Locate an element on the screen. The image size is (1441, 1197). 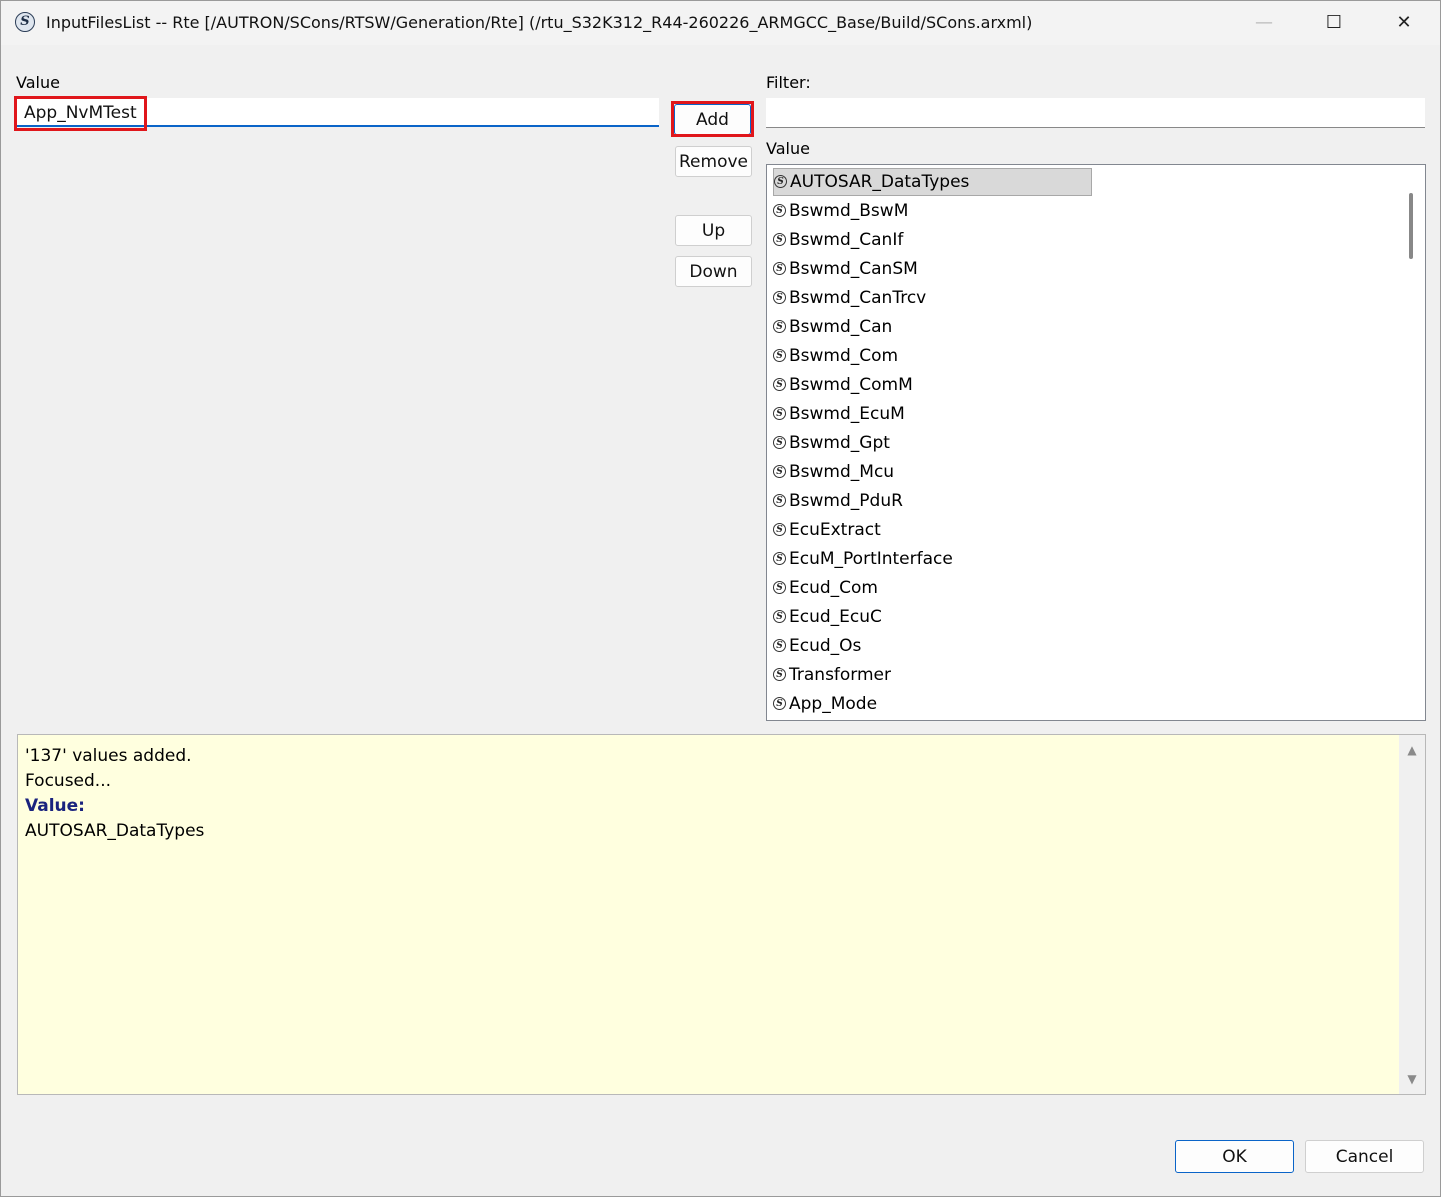
cancel-button: Cancel is located at coordinates (1364, 1156).